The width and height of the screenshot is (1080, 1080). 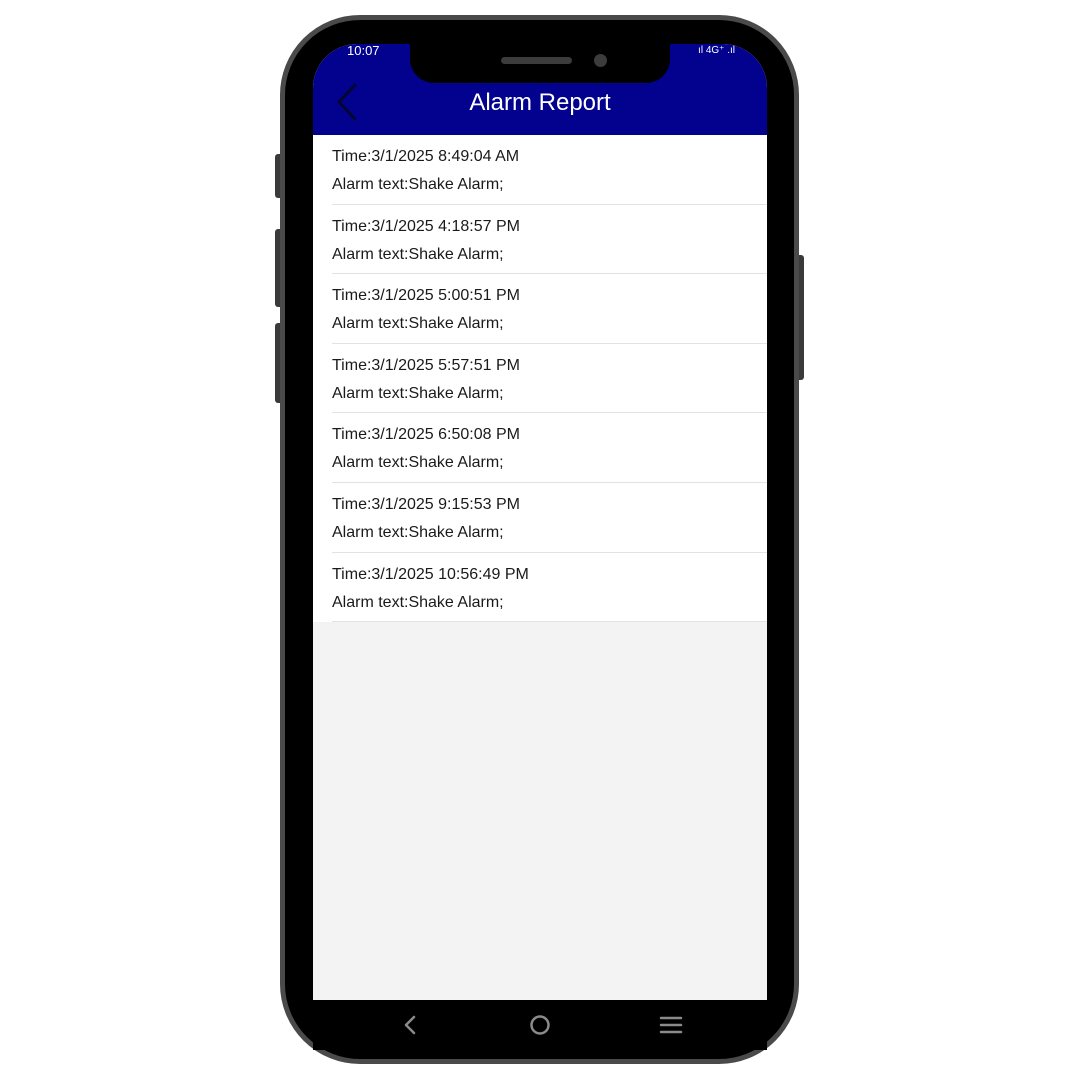 I want to click on page-title: Alarm Report, so click(x=540, y=102).